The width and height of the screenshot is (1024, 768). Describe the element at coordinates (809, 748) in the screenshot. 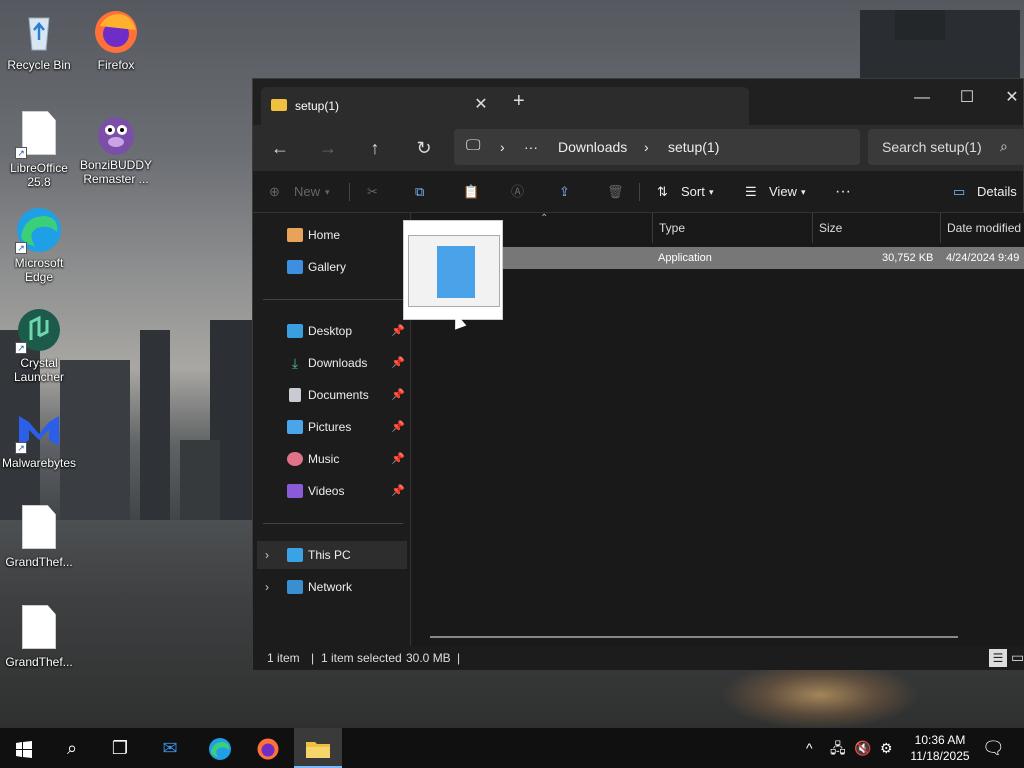

I see `show-hidden-icons-icon: ^` at that location.